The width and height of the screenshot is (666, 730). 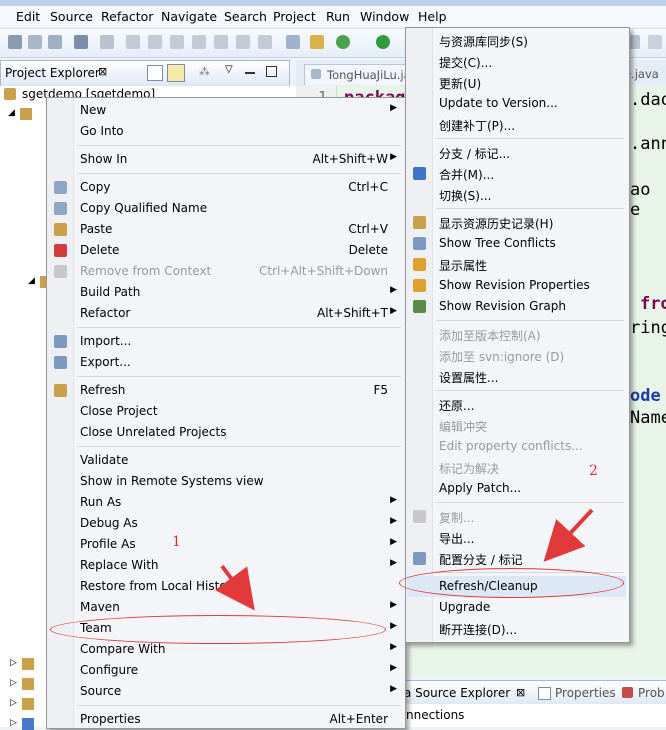 What do you see at coordinates (404, 559) in the screenshot?
I see `annotation-arrows` at bounding box center [404, 559].